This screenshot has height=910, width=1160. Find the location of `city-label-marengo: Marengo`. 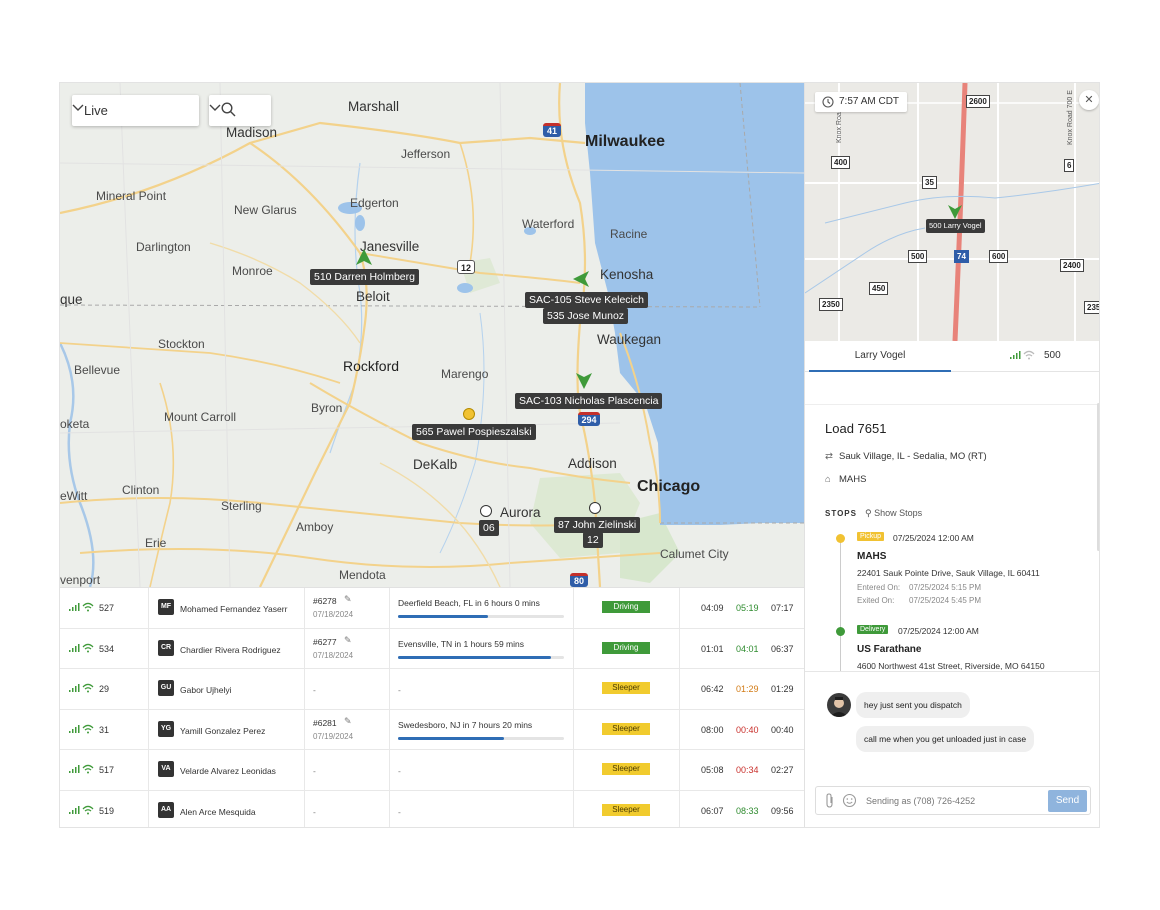

city-label-marengo: Marengo is located at coordinates (465, 374).